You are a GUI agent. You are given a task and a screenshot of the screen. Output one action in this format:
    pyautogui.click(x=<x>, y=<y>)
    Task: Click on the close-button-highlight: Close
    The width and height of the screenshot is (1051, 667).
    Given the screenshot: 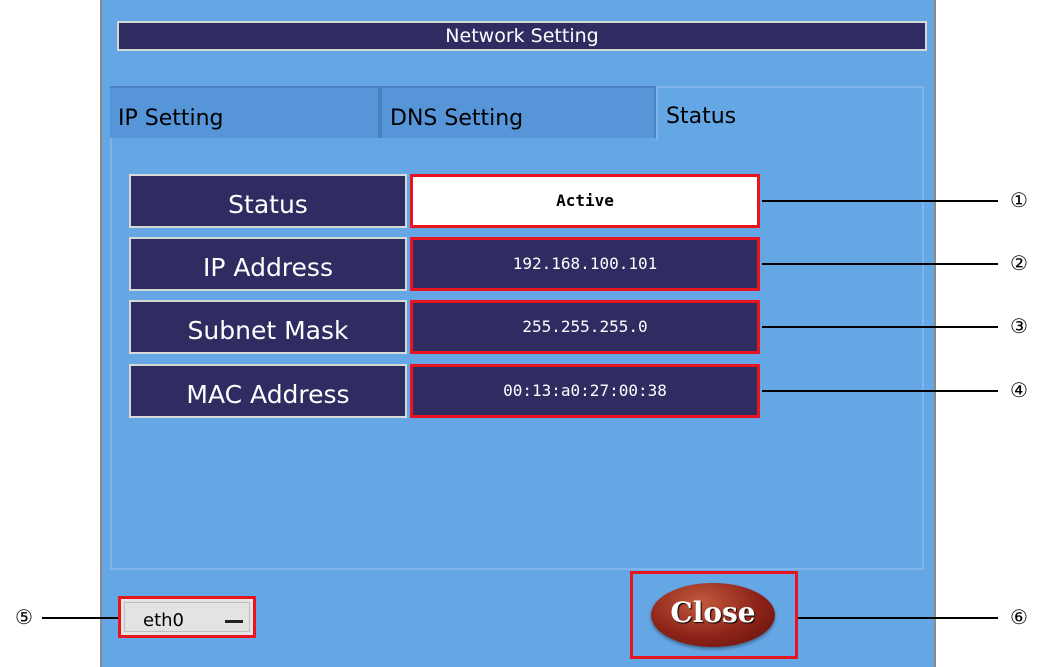 What is the action you would take?
    pyautogui.click(x=714, y=615)
    